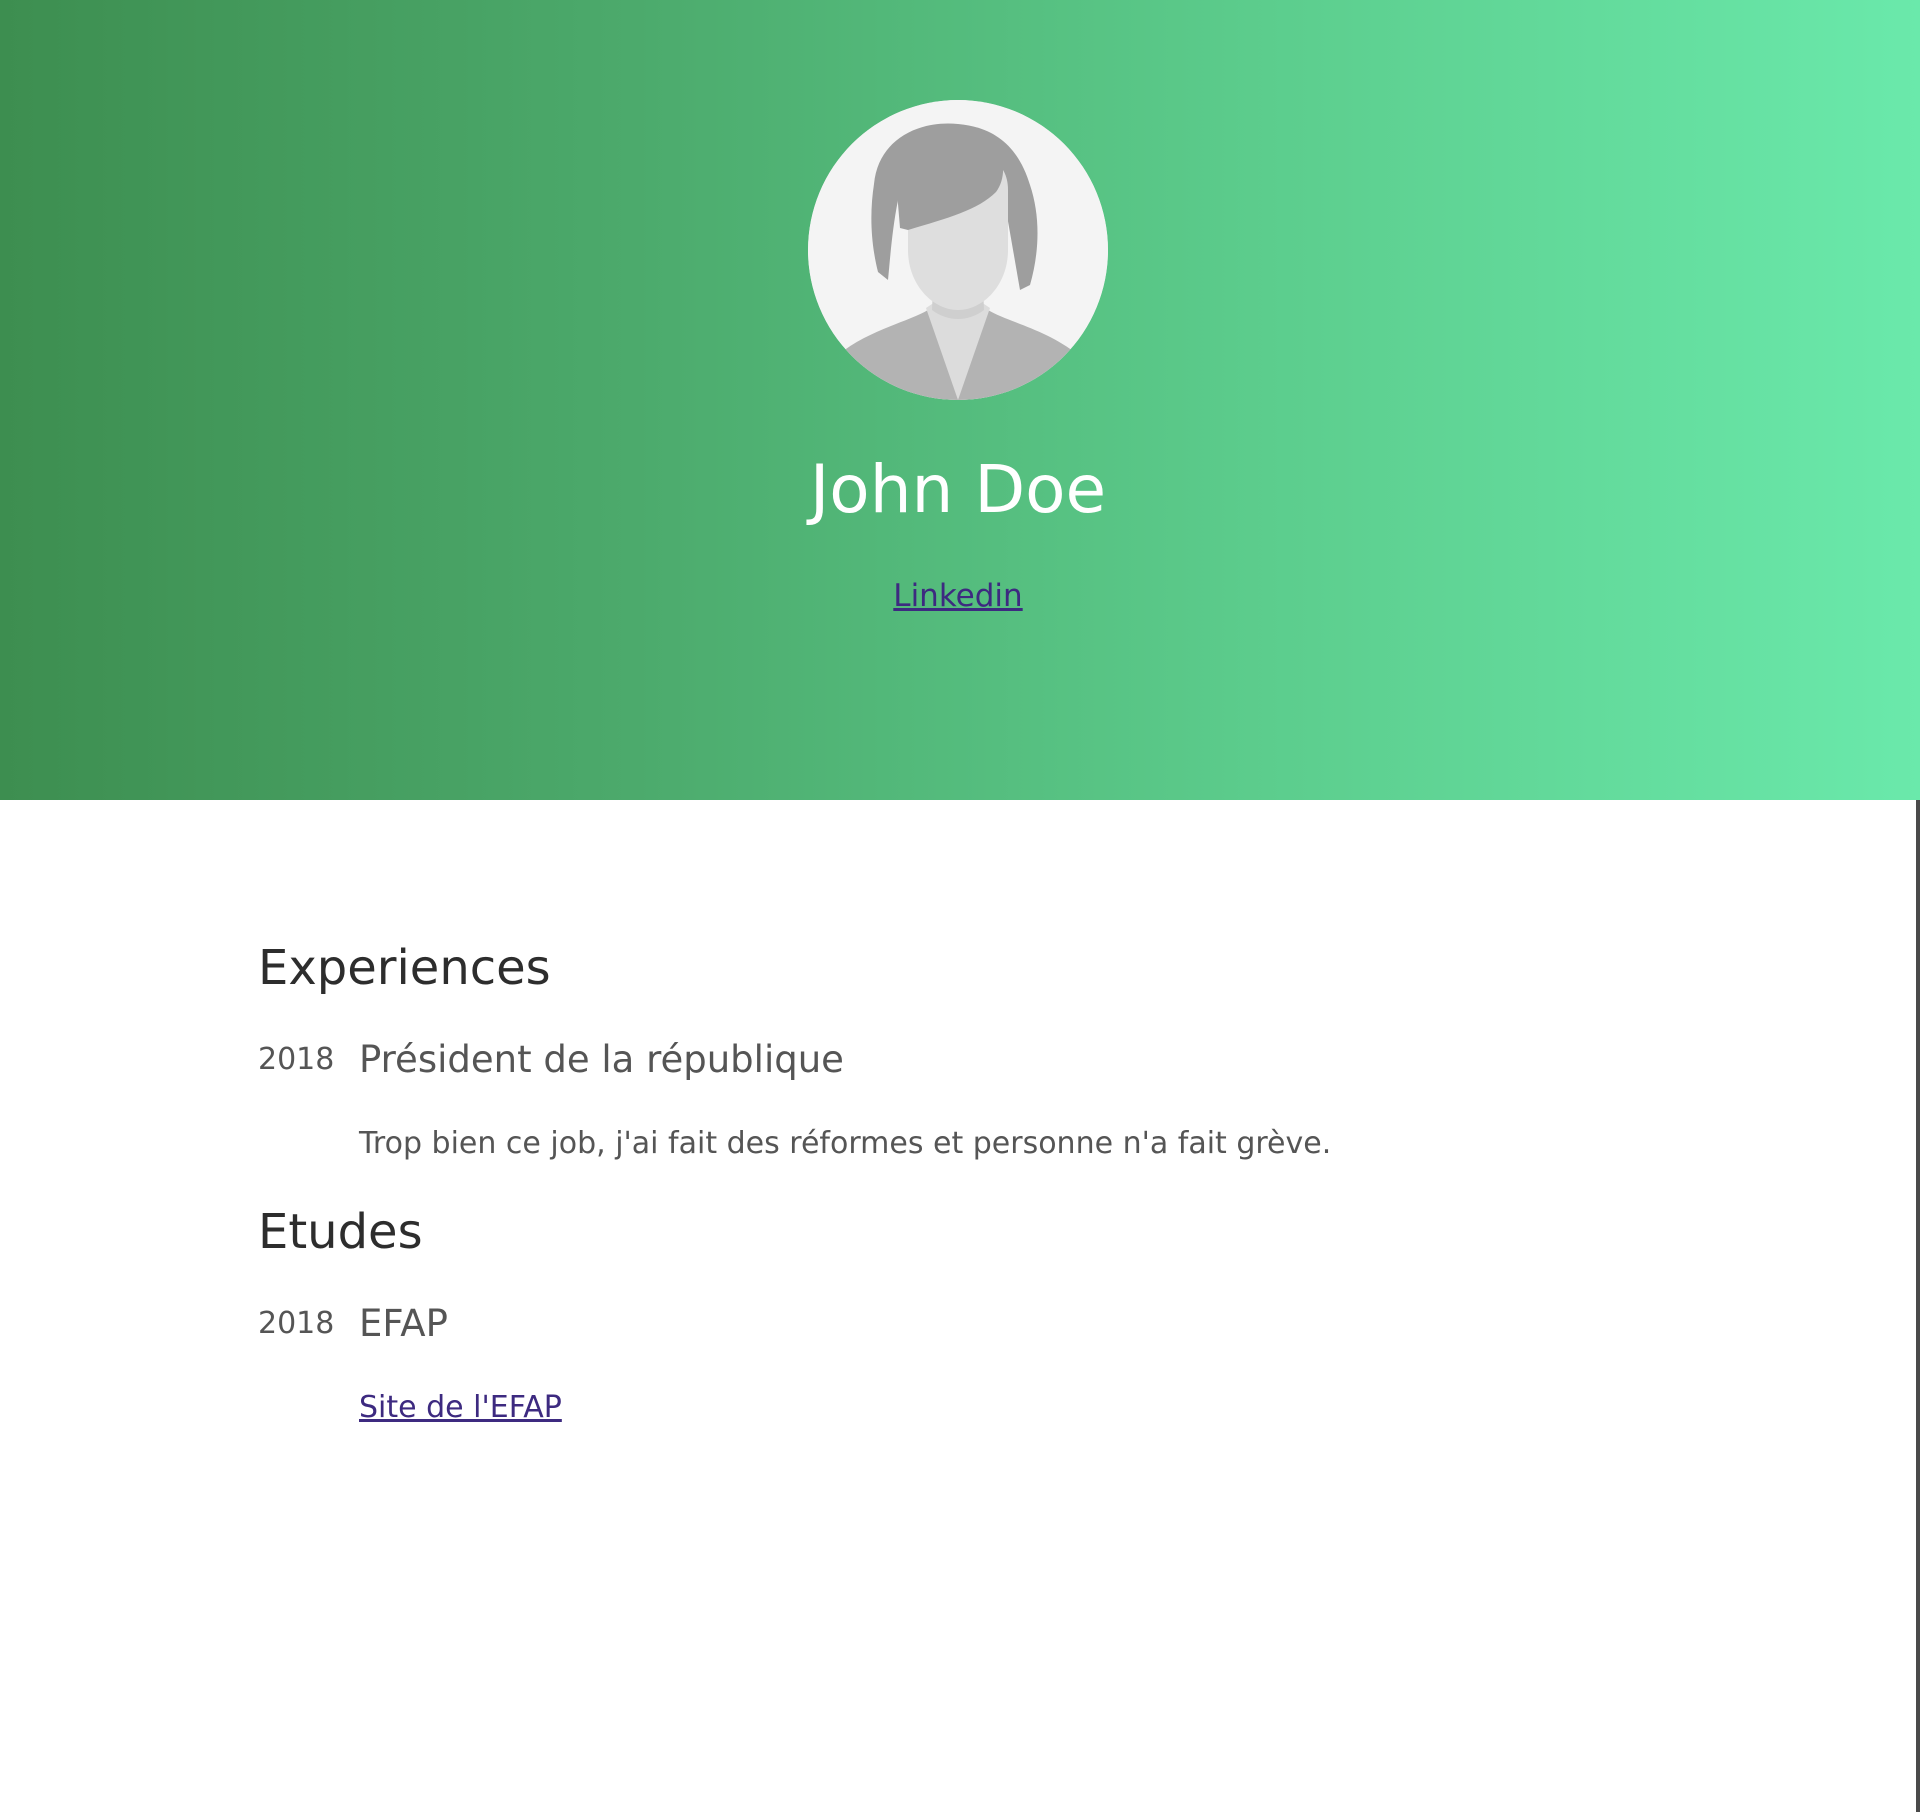 Image resolution: width=1920 pixels, height=1812 pixels. What do you see at coordinates (404, 968) in the screenshot?
I see `experiences-heading: Experiences` at bounding box center [404, 968].